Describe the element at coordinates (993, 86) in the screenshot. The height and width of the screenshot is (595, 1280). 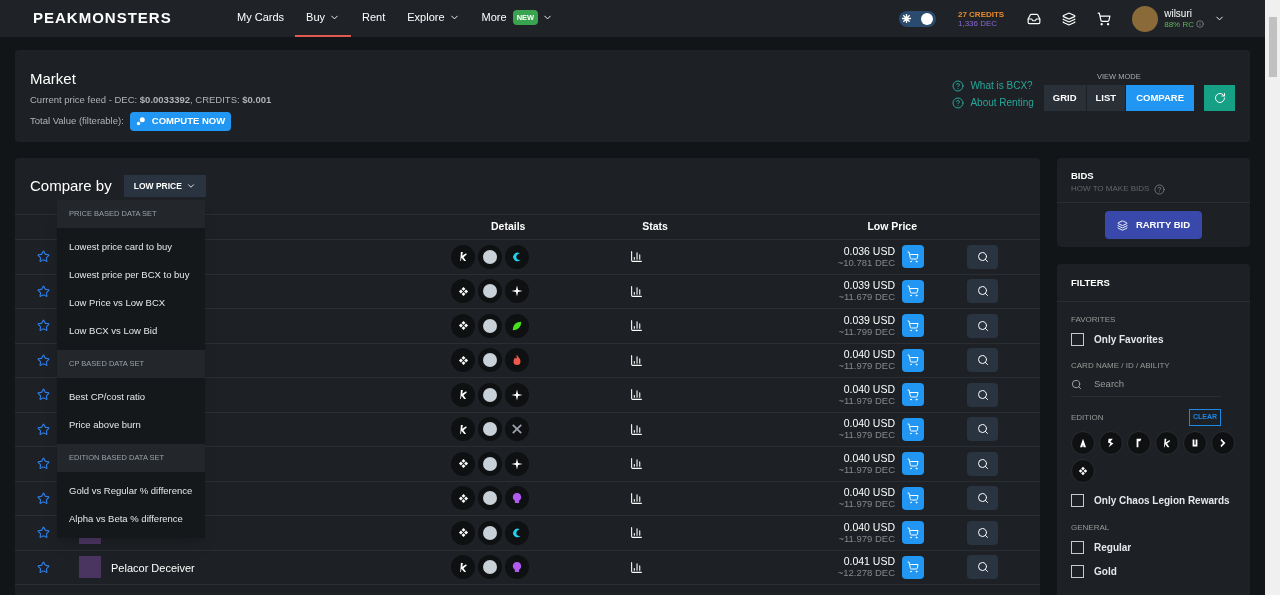
I see `help-link: What is BCX?` at that location.